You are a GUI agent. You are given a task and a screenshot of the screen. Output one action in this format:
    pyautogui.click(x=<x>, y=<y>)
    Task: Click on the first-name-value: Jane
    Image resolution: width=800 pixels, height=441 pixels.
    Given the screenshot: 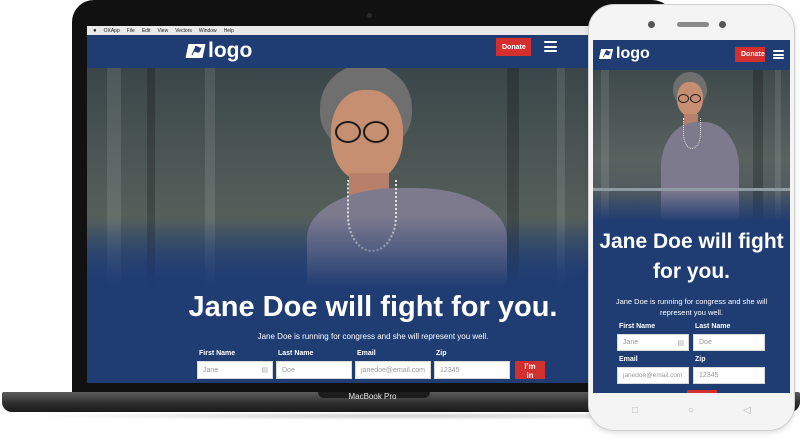 What is the action you would take?
    pyautogui.click(x=211, y=370)
    